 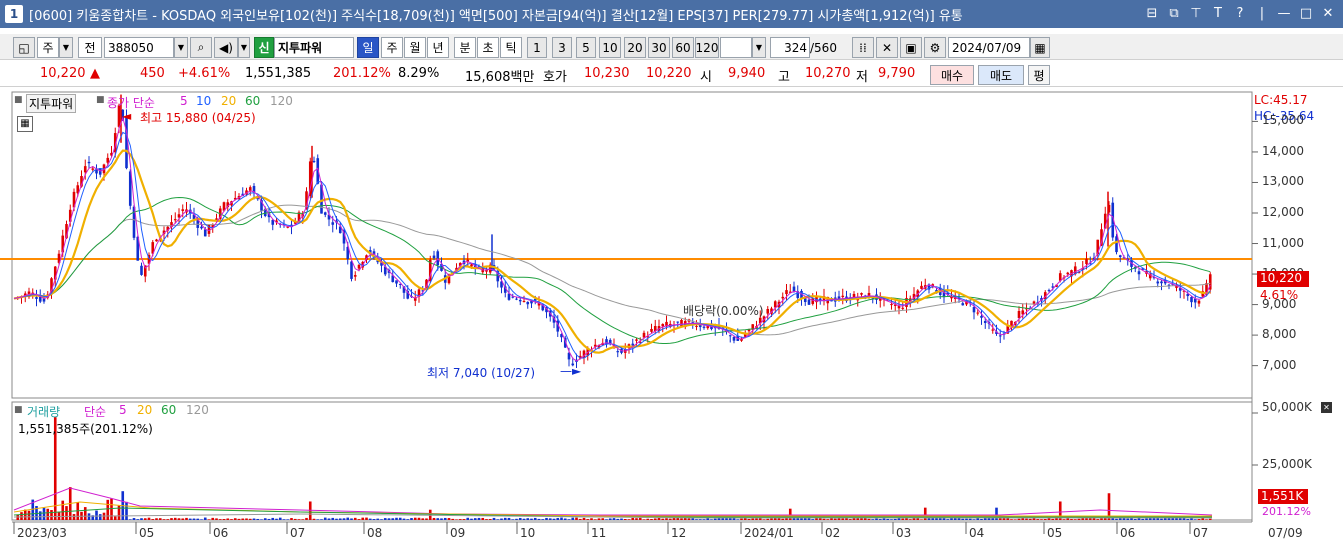 I want to click on count-input: 324, so click(x=790, y=47).